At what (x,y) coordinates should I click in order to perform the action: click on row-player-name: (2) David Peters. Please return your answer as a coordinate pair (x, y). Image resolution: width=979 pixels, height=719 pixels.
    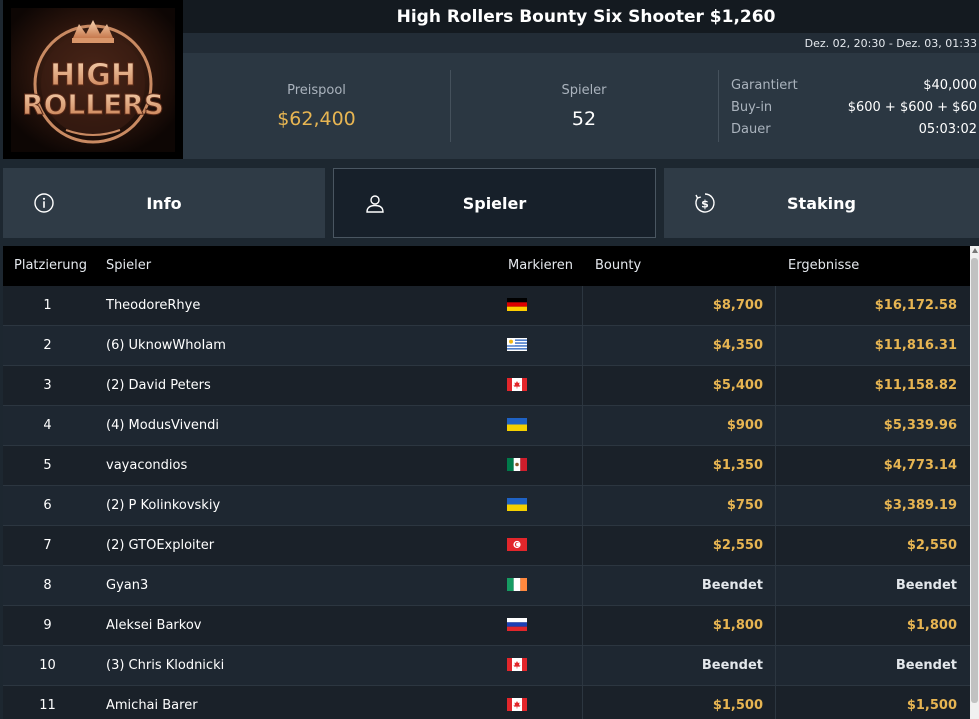
    Looking at the image, I should click on (296, 385).